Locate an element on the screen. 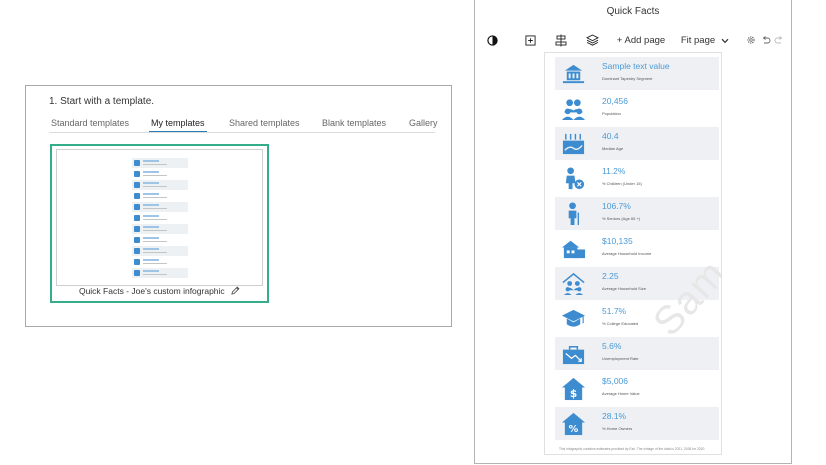 Image resolution: width=826 pixels, height=465 pixels. zoom-select: Fit page is located at coordinates (705, 40).